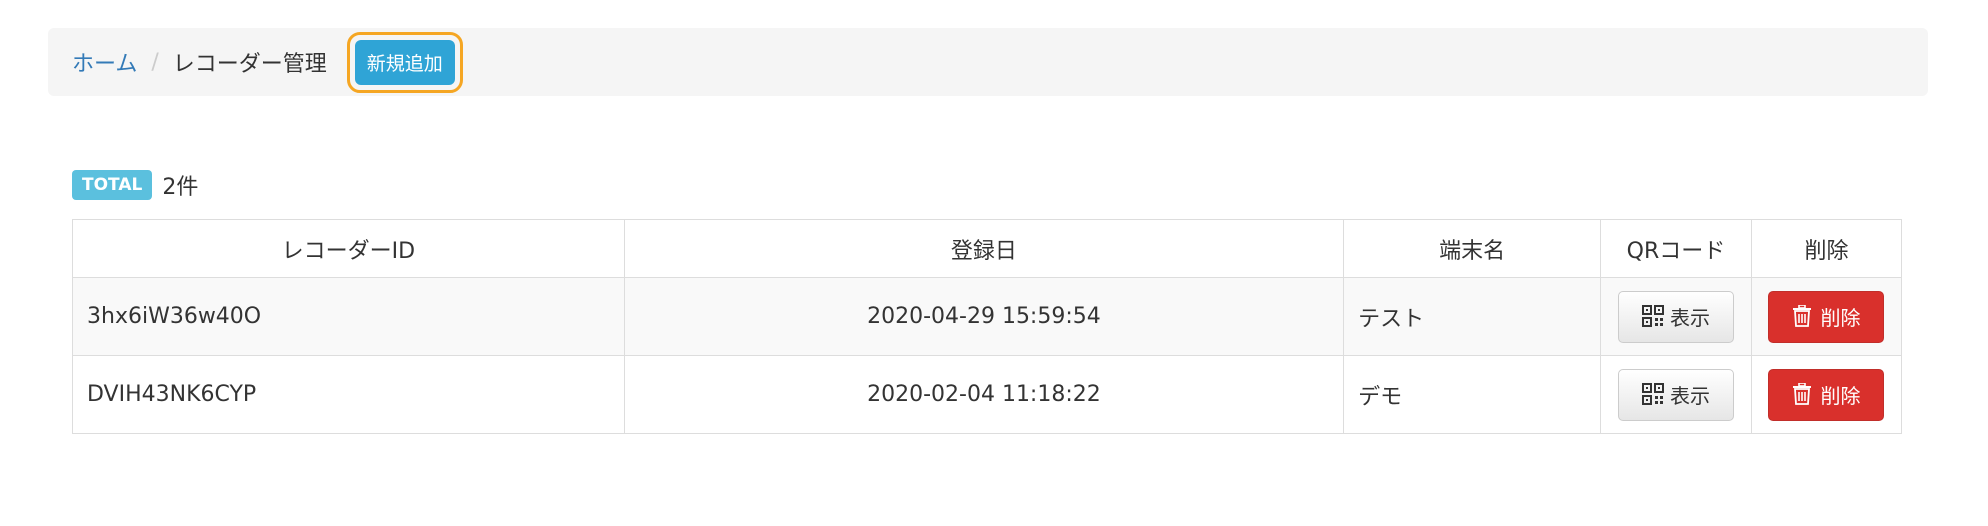 This screenshot has height=526, width=1988. Describe the element at coordinates (984, 394) in the screenshot. I see `cell-registered-date: 2020-02-04 11:18:22` at that location.